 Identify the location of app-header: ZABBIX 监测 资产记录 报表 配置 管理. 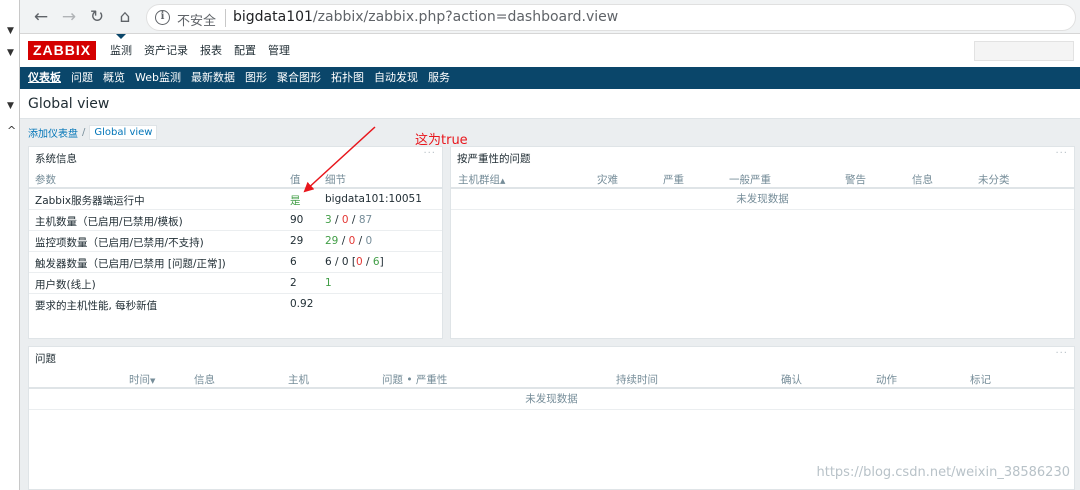
(550, 50).